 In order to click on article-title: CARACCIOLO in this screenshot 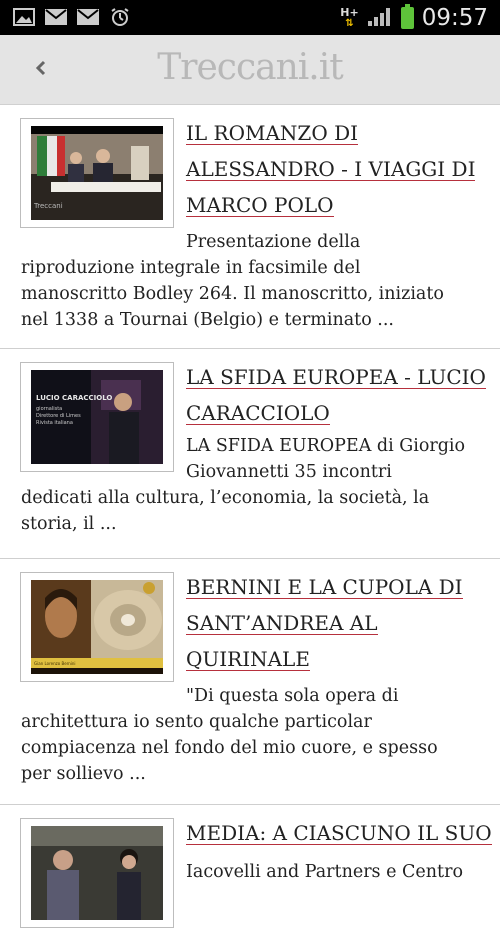, I will do `click(258, 413)`.